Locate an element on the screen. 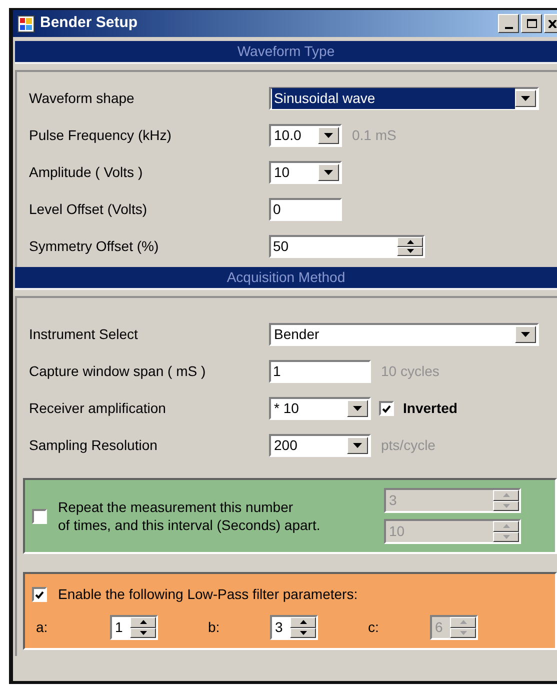  text-field: 0 is located at coordinates (305, 209).